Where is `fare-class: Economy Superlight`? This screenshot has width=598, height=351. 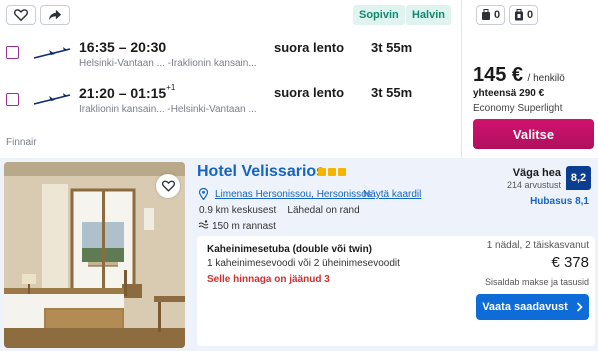 fare-class: Economy Superlight is located at coordinates (518, 108).